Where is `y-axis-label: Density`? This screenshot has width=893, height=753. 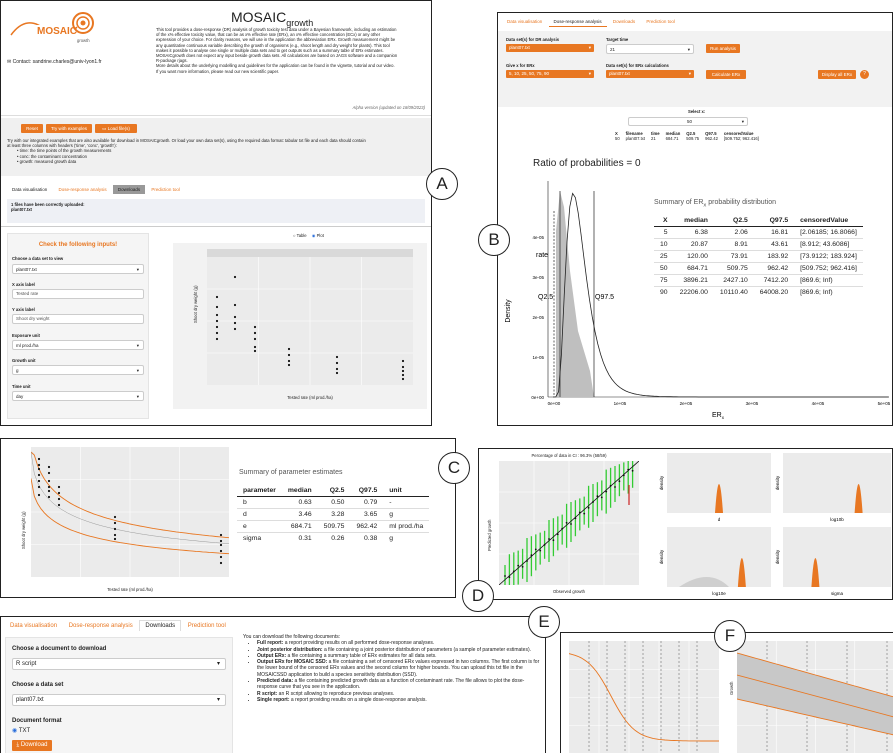
y-axis-label: Density is located at coordinates (508, 311).